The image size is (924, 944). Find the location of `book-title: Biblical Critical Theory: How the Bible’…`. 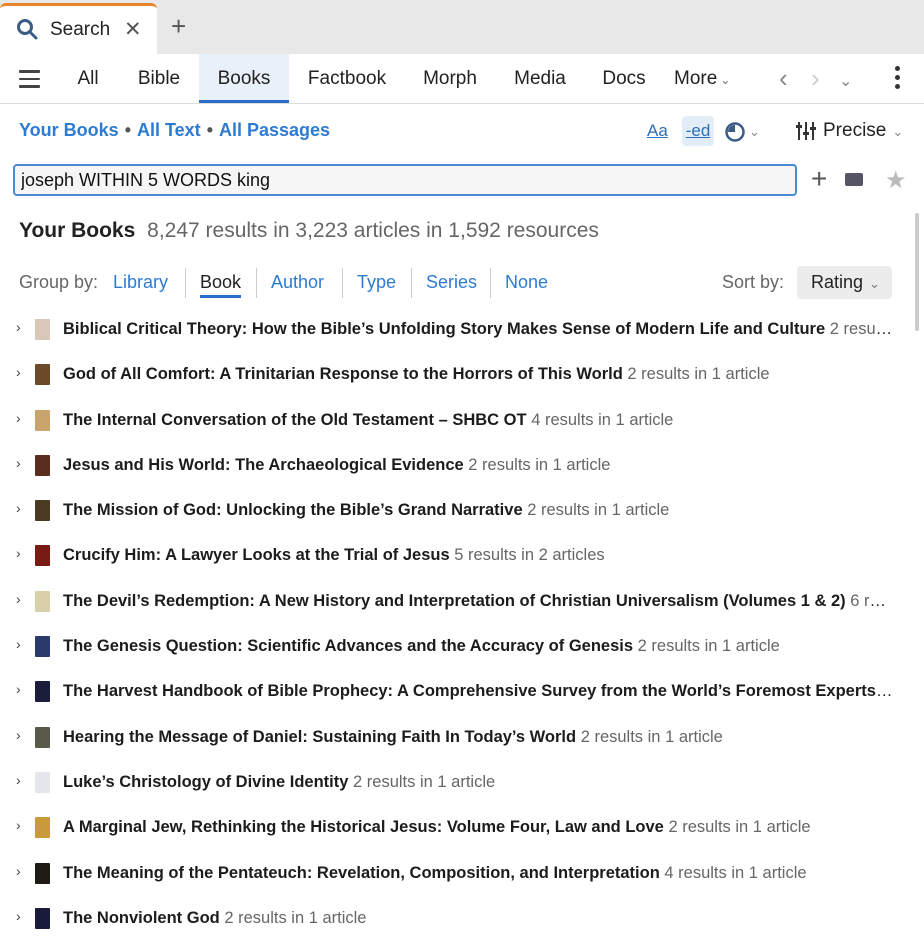

book-title: Biblical Critical Theory: How the Bible’… is located at coordinates (444, 329).